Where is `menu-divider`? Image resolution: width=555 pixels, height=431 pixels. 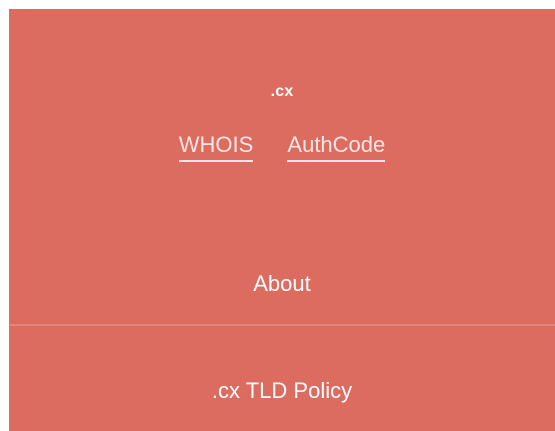 menu-divider is located at coordinates (282, 325).